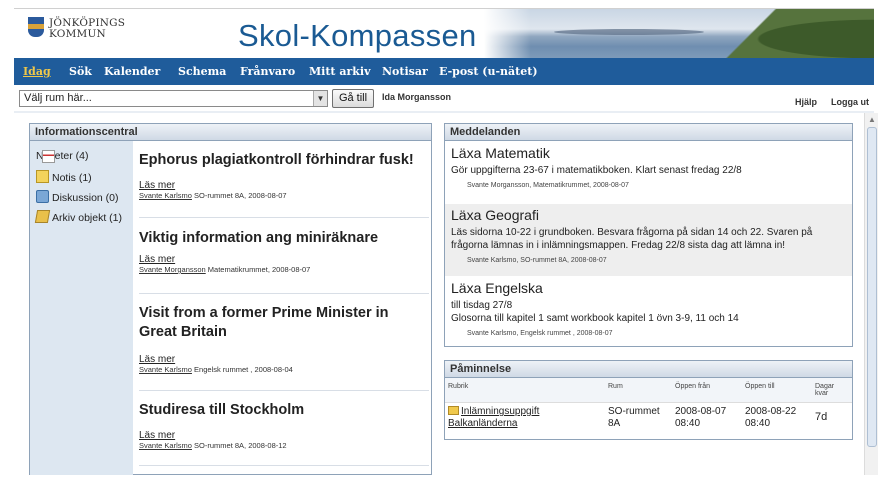  I want to click on column-header: Dagar kvar, so click(832, 390).